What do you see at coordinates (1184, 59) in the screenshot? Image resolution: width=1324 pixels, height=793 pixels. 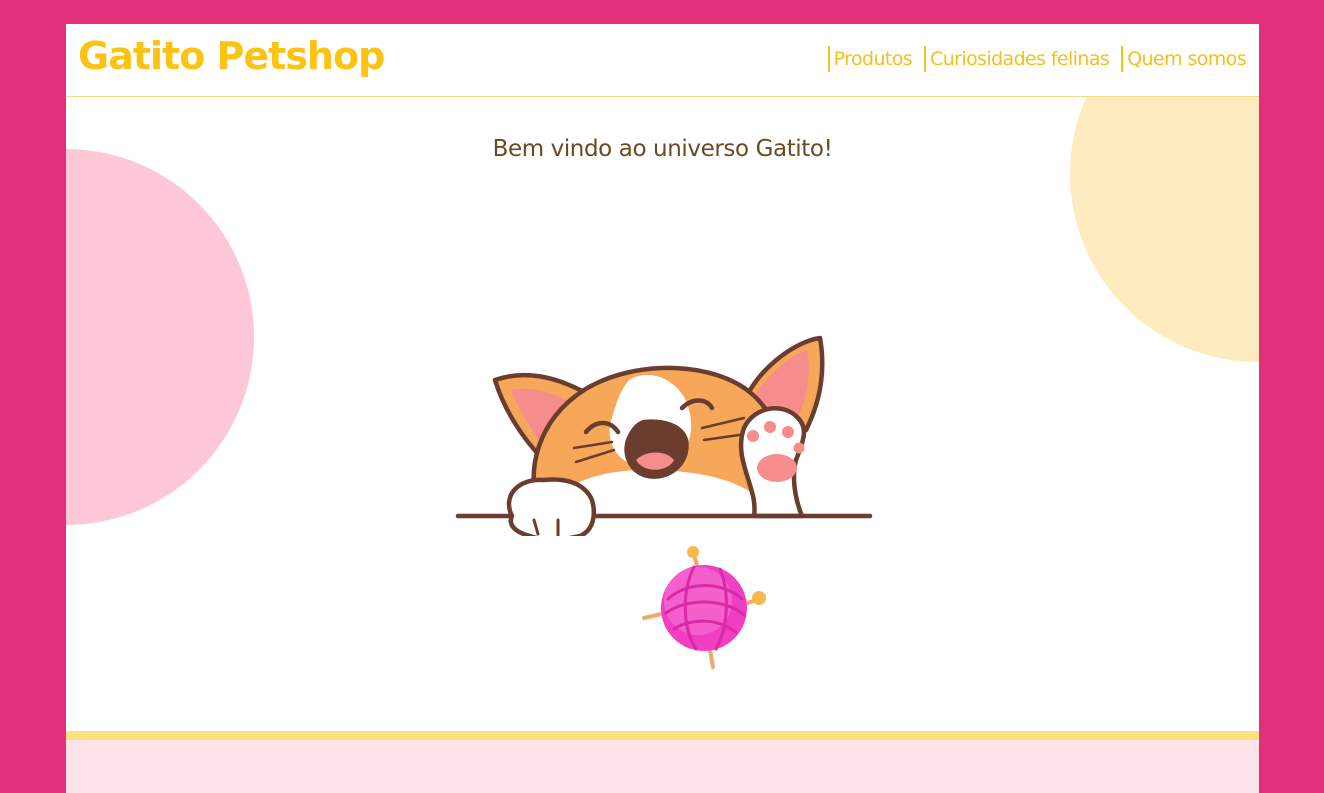 I see `nav-link-quem-somos: Quem somos` at bounding box center [1184, 59].